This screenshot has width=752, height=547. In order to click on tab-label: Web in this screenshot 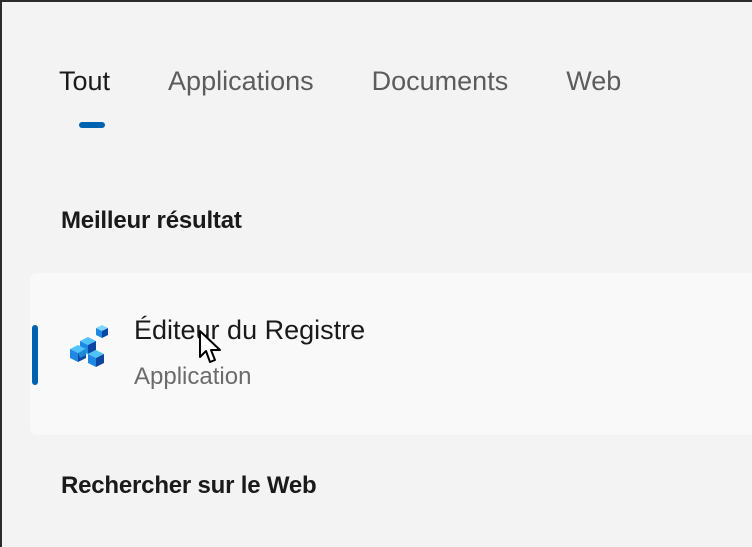, I will do `click(594, 81)`.